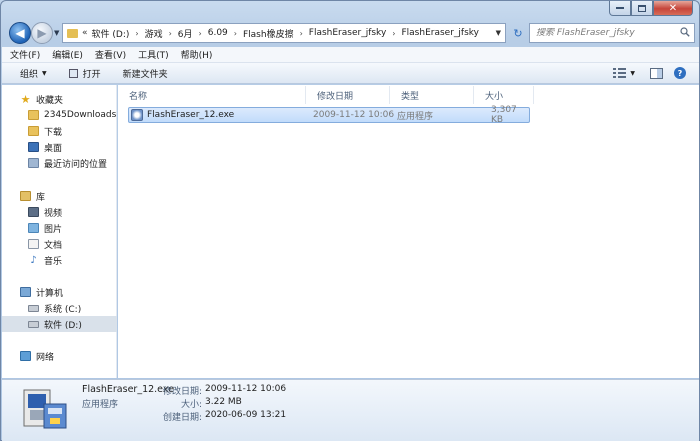  Describe the element at coordinates (33, 212) in the screenshot. I see `videos-icon` at that location.